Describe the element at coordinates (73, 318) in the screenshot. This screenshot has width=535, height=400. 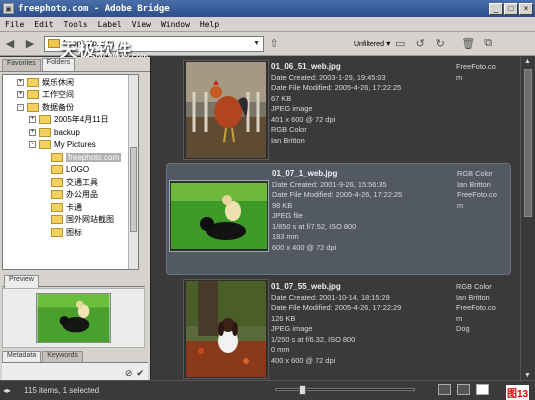
I see `preview-pane` at that location.